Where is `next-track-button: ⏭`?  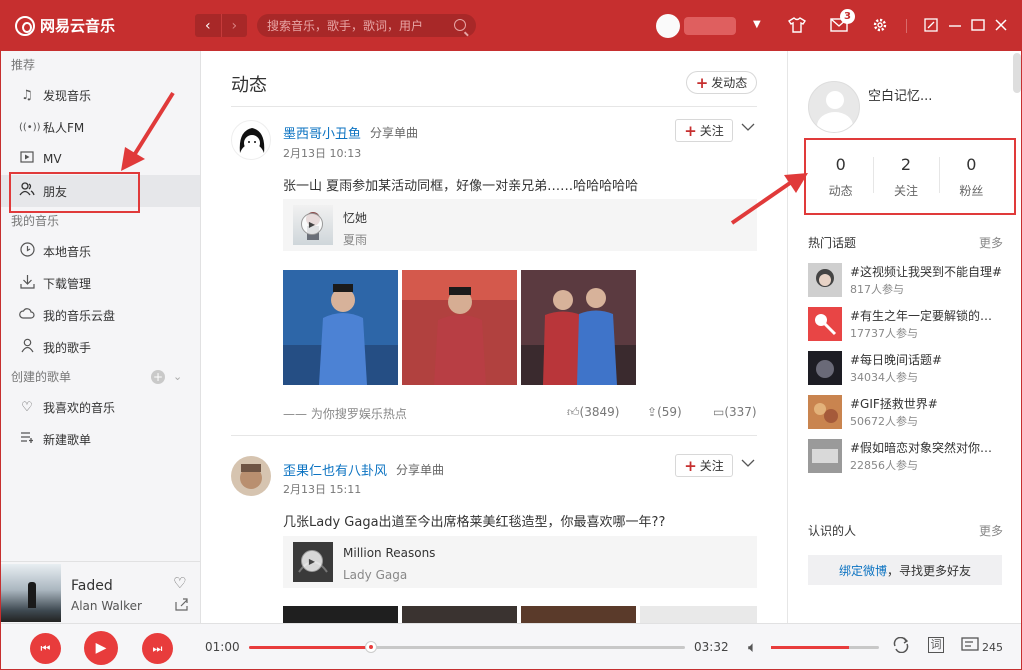
next-track-button: ⏭ is located at coordinates (157, 648).